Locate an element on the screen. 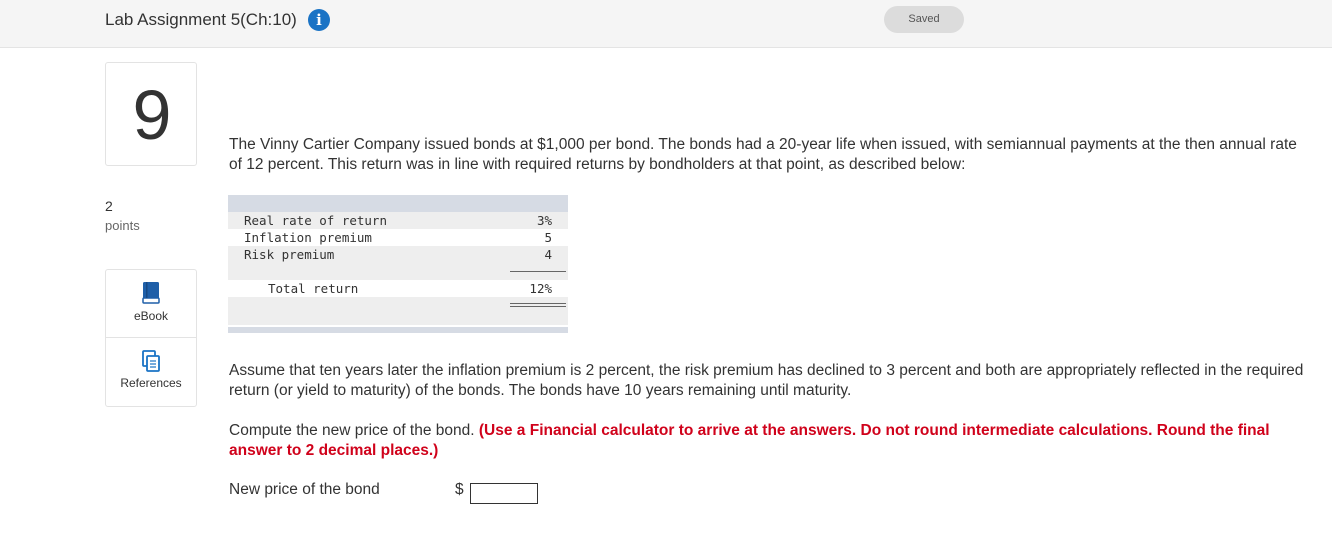 This screenshot has width=1332, height=535. question-number: 9 is located at coordinates (152, 115).